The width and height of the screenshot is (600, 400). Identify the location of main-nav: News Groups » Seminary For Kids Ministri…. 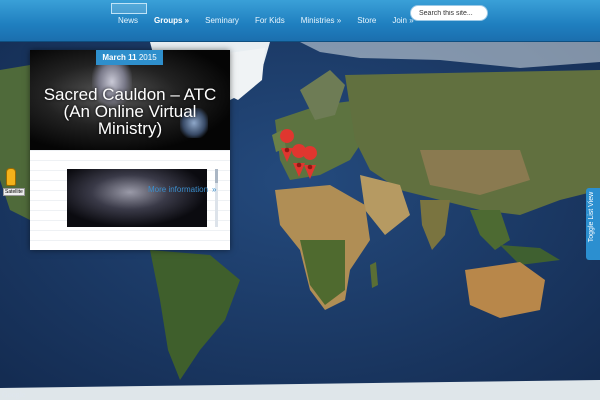
(274, 20).